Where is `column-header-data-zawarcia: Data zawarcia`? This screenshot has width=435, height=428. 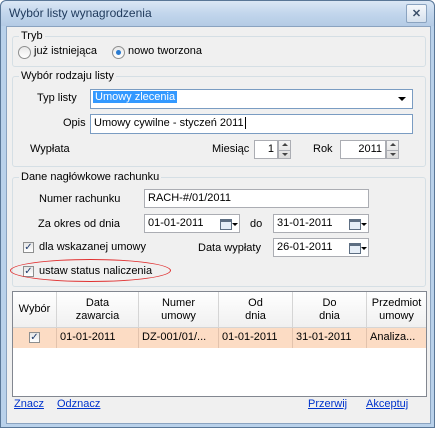 column-header-data-zawarcia: Data zawarcia is located at coordinates (98, 310).